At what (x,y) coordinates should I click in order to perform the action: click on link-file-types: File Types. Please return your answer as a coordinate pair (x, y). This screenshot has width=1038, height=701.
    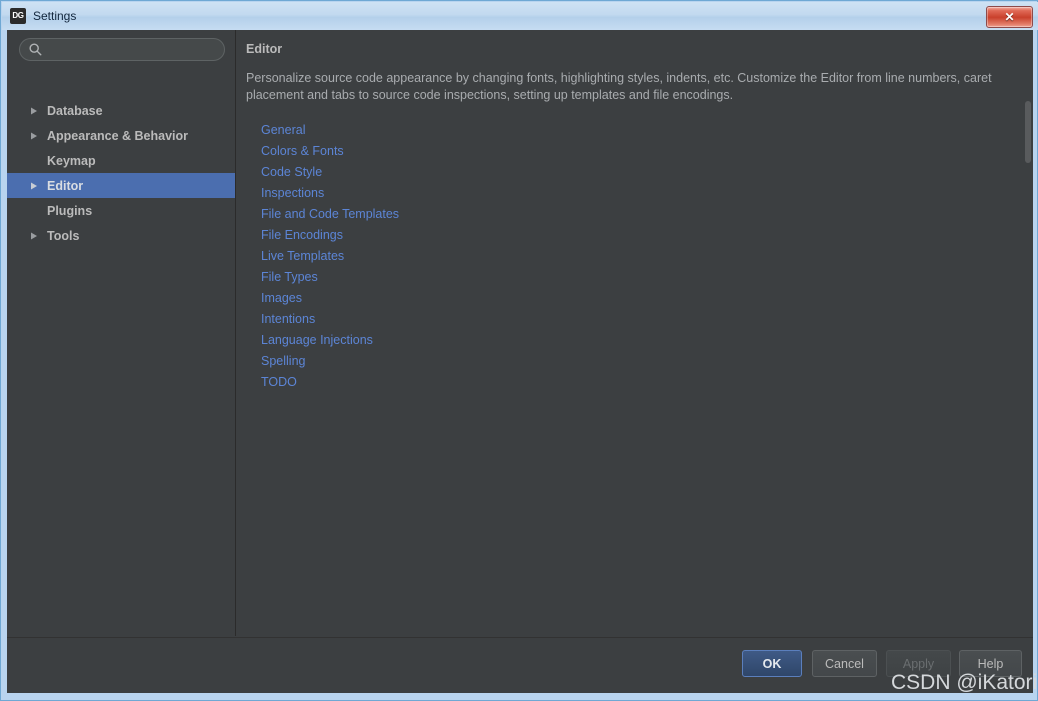
    Looking at the image, I should click on (511, 277).